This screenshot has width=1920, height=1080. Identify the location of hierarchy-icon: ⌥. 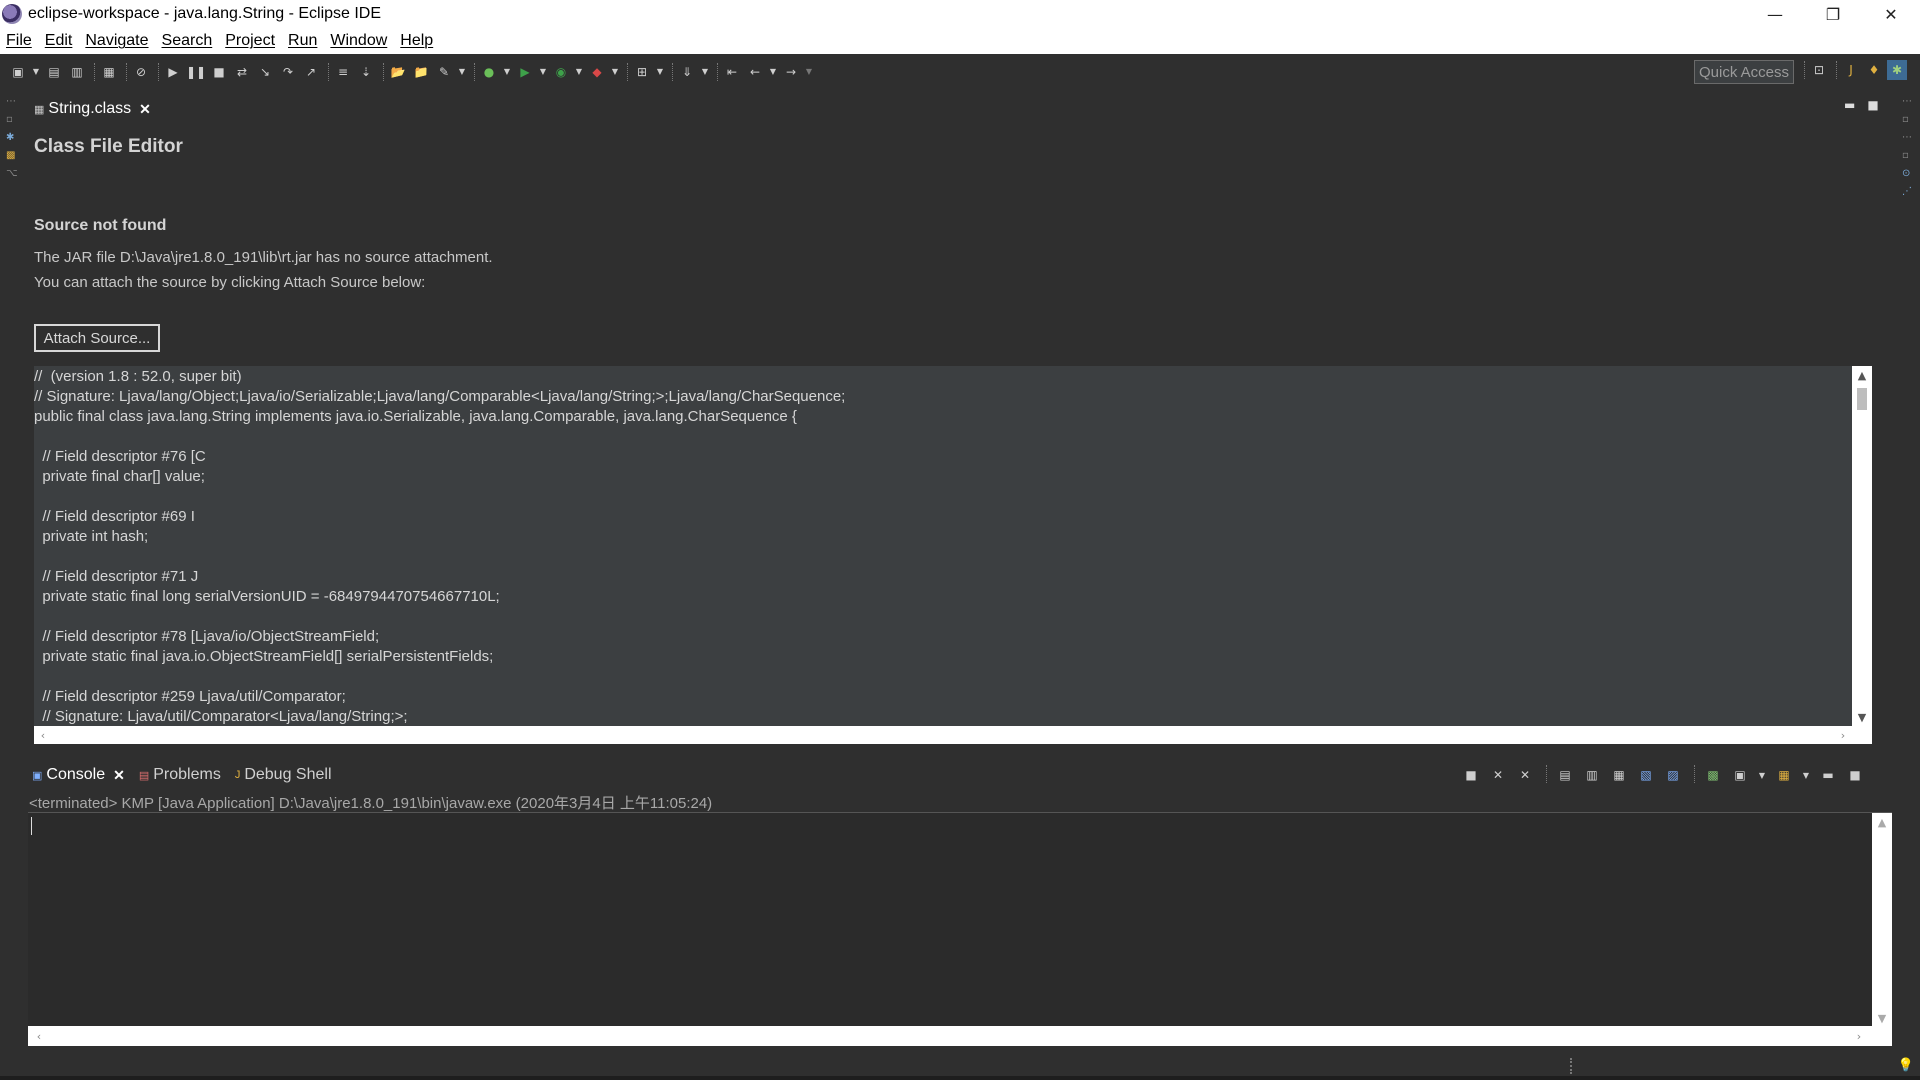
(12, 174).